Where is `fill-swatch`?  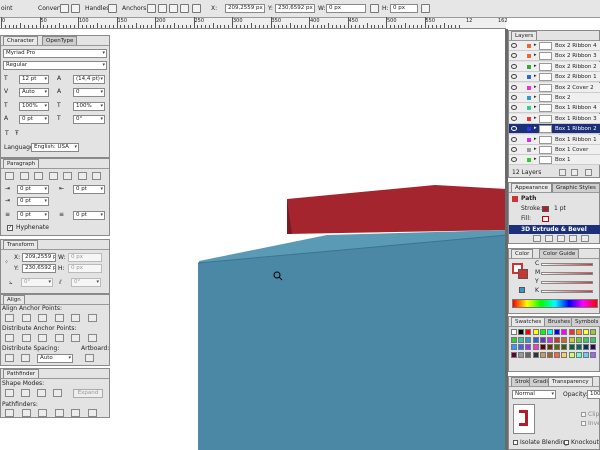
fill-swatch is located at coordinates (545, 219).